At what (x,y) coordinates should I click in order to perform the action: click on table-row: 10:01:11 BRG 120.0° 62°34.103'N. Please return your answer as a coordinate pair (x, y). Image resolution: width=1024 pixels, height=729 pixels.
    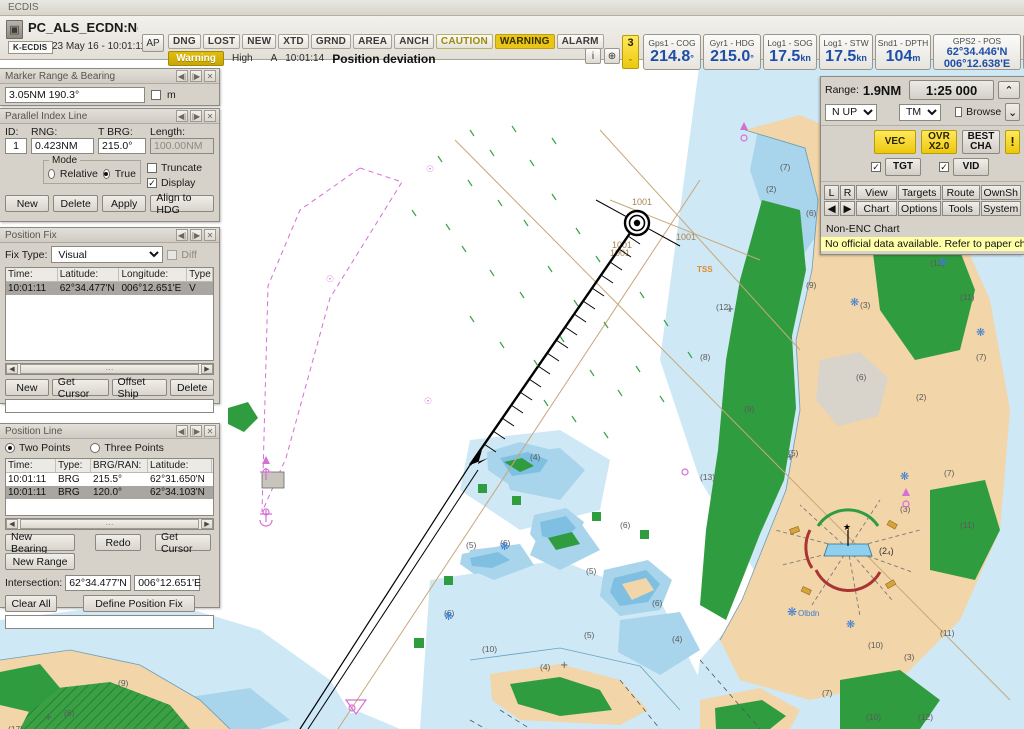
    Looking at the image, I should click on (109, 492).